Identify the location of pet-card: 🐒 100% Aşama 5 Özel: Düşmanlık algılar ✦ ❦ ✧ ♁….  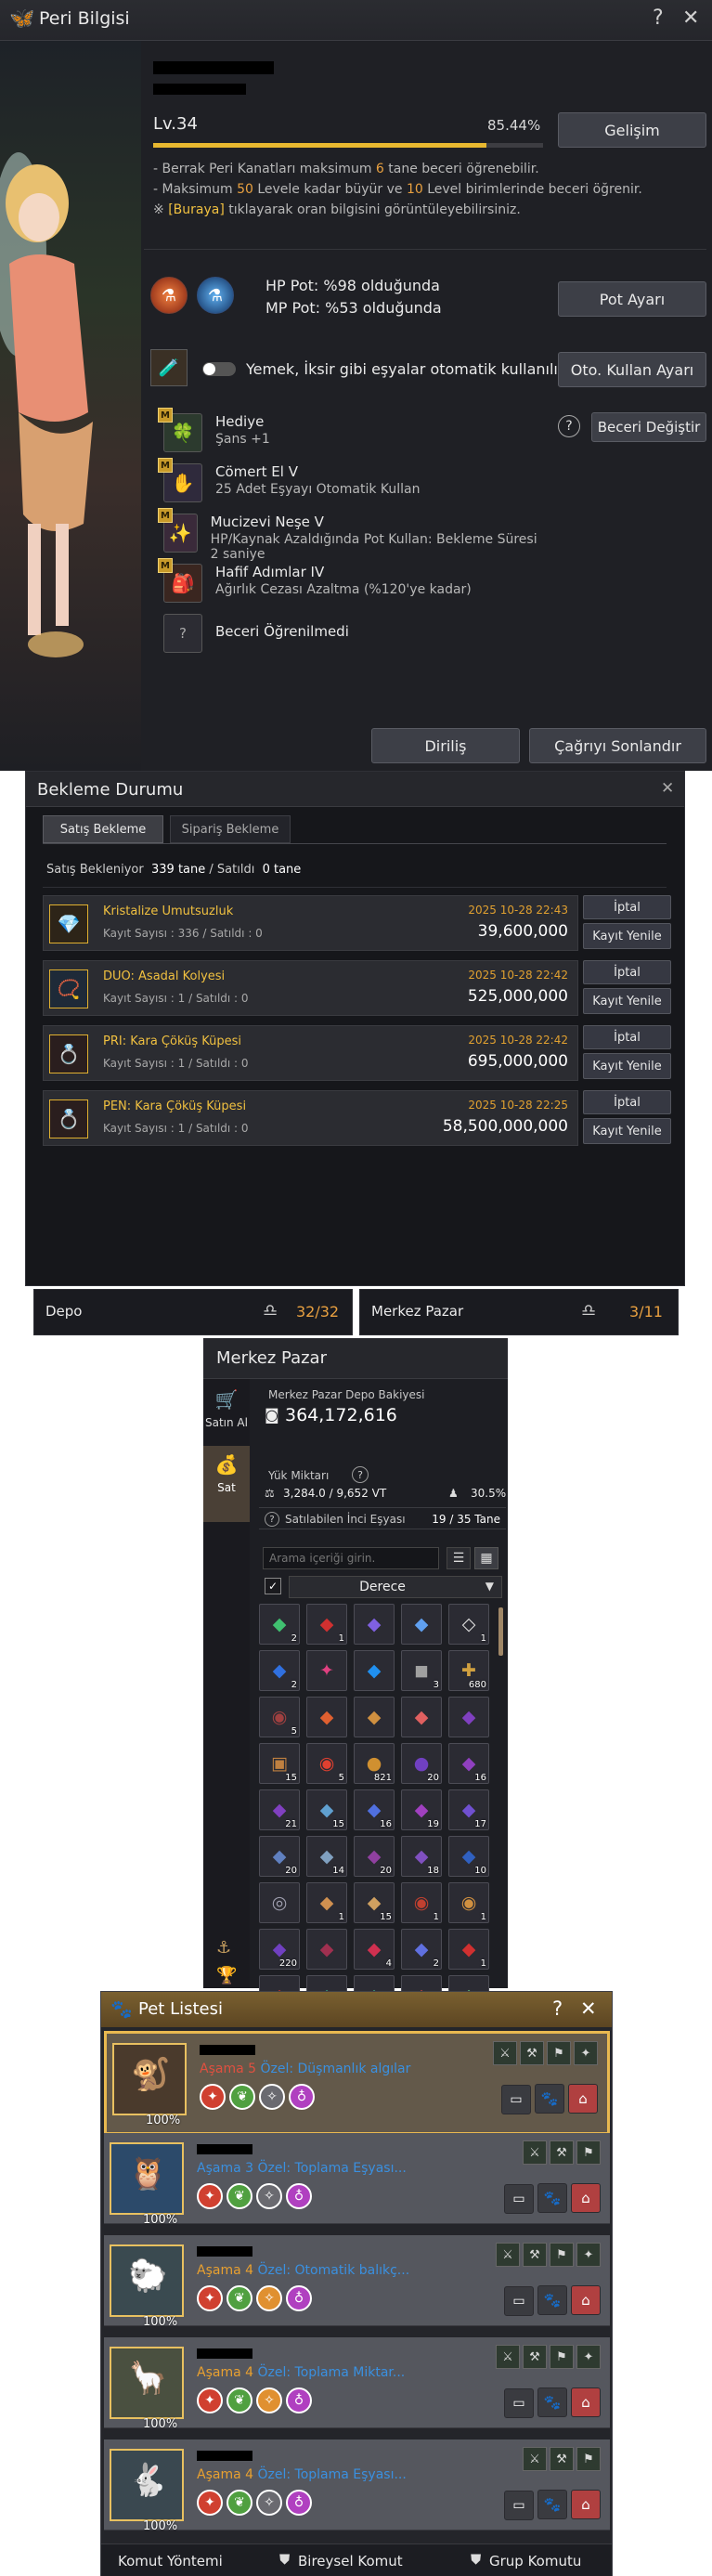
(357, 2083).